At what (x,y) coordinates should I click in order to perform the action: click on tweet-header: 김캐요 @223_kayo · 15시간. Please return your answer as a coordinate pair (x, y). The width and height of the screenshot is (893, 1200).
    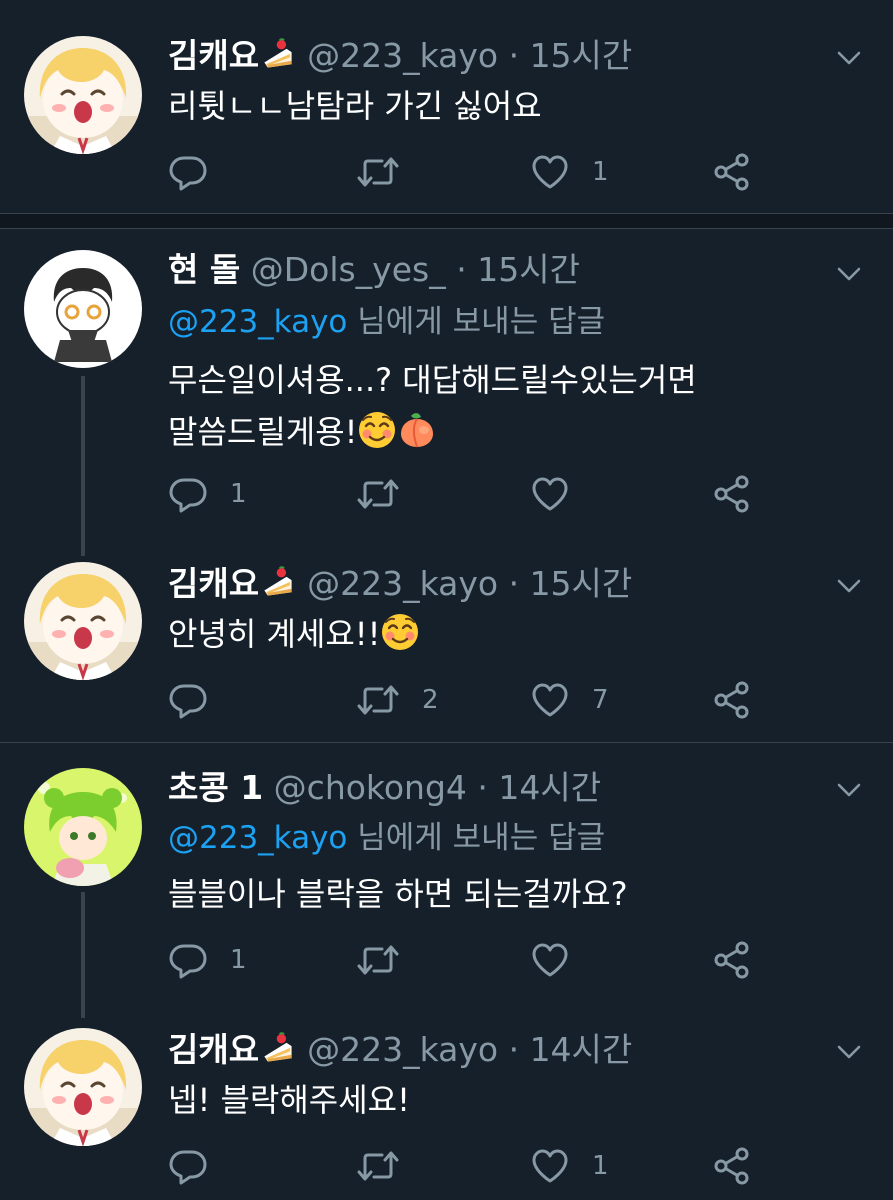
    Looking at the image, I should click on (400, 56).